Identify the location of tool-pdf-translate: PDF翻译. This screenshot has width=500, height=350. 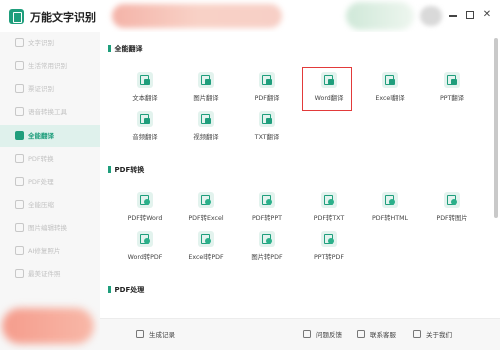
(267, 92).